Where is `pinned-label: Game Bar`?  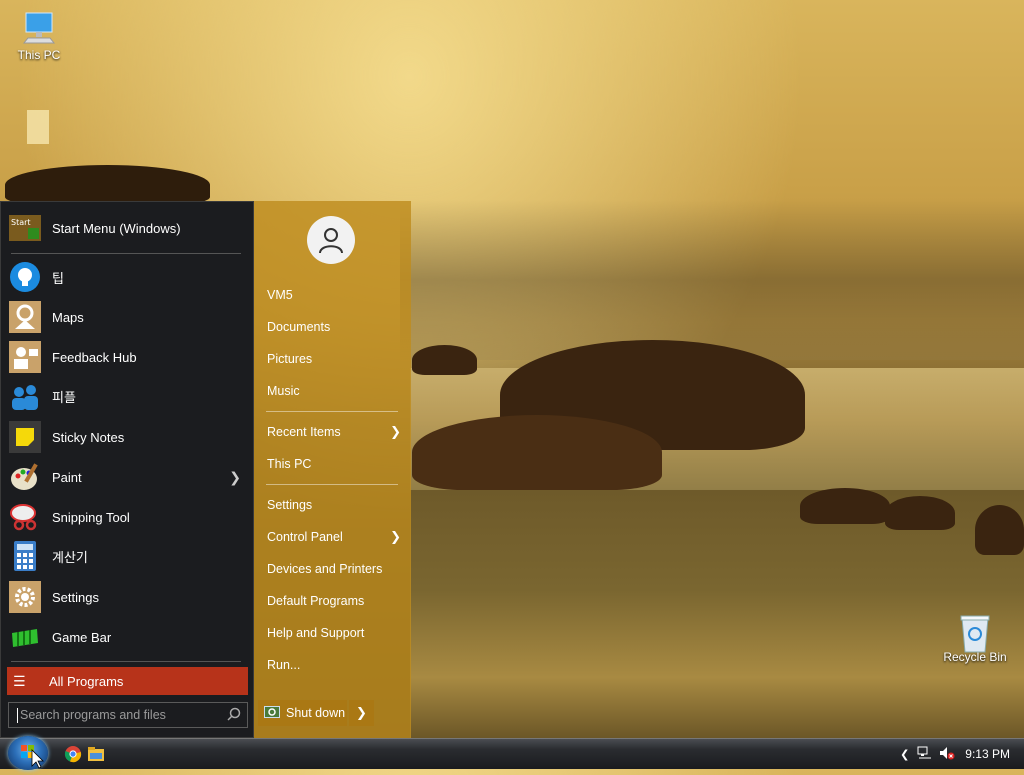 pinned-label: Game Bar is located at coordinates (82, 637).